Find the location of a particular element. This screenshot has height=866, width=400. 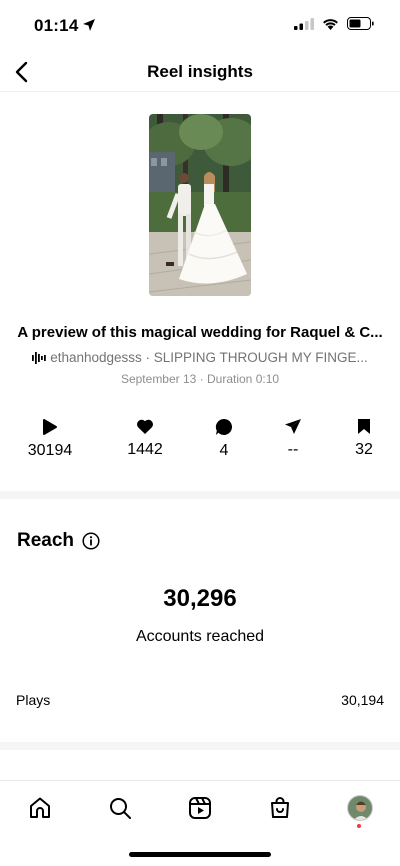

search-icon is located at coordinates (120, 808).